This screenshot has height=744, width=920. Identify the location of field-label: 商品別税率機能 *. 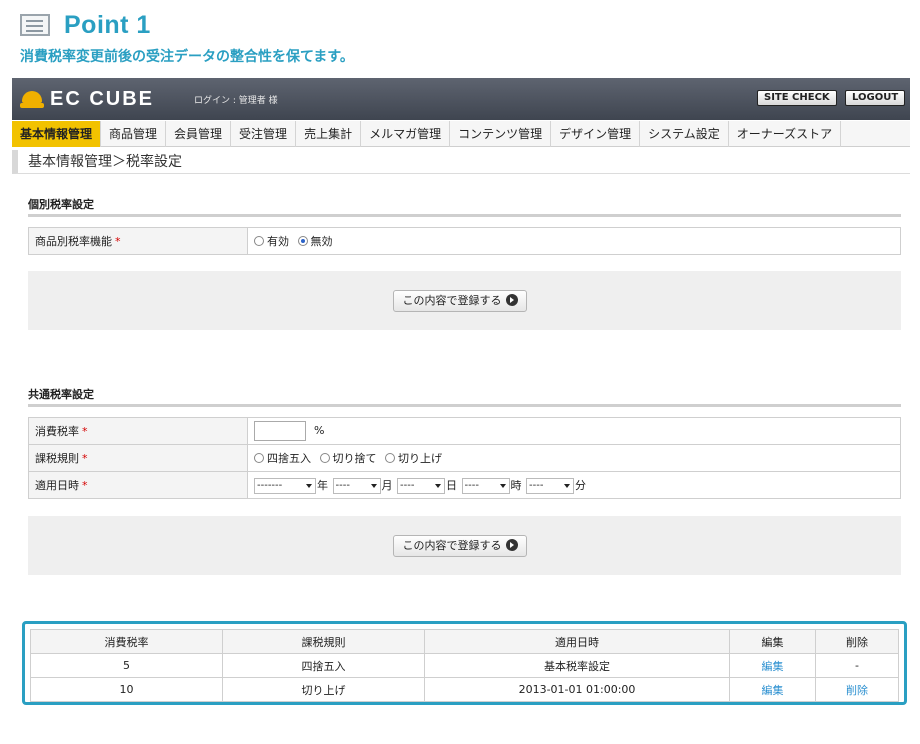
(138, 241).